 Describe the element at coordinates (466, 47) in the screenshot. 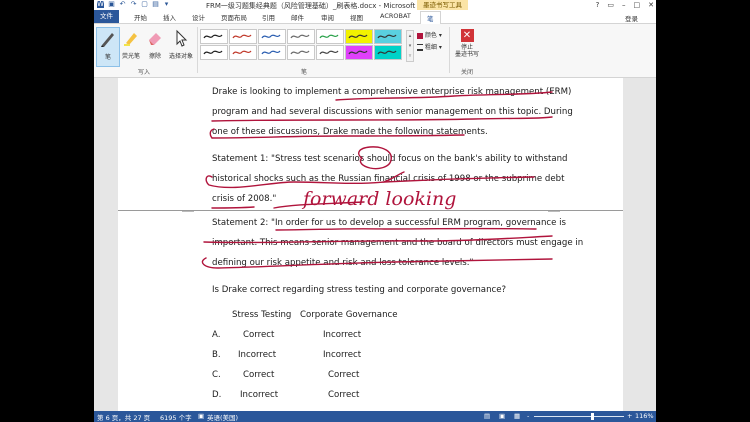

I see `stop-inking-label-1: 停止` at that location.